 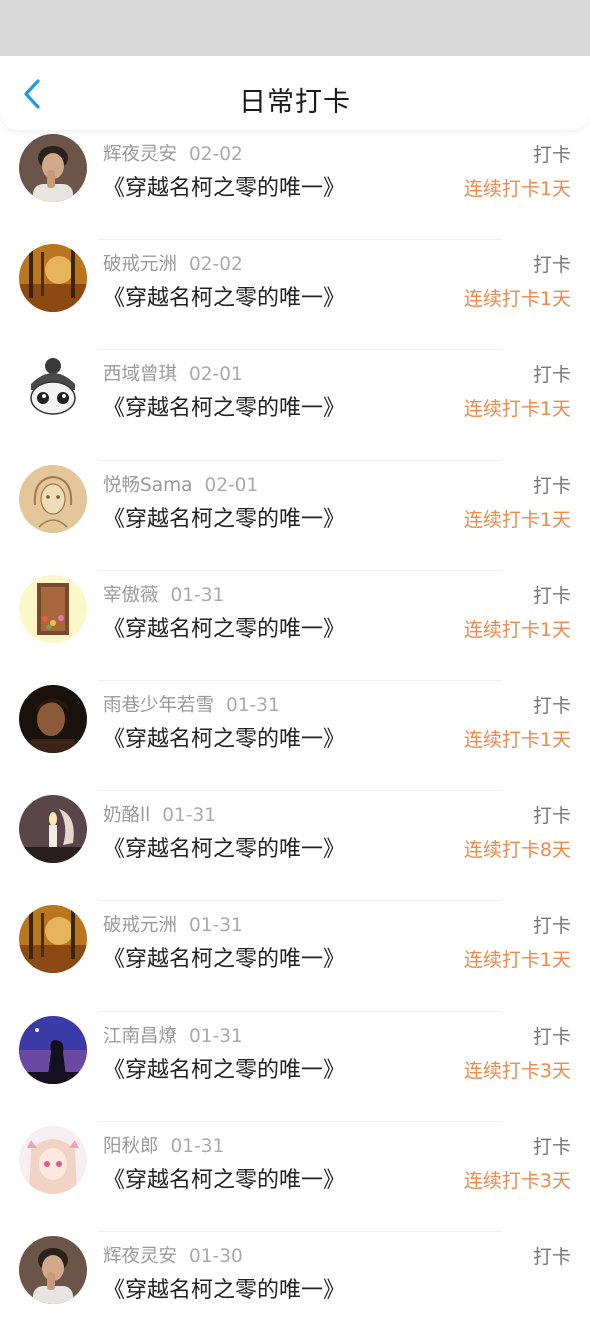 What do you see at coordinates (163, 1145) in the screenshot?
I see `user-name: 阳秋郎 01-31` at bounding box center [163, 1145].